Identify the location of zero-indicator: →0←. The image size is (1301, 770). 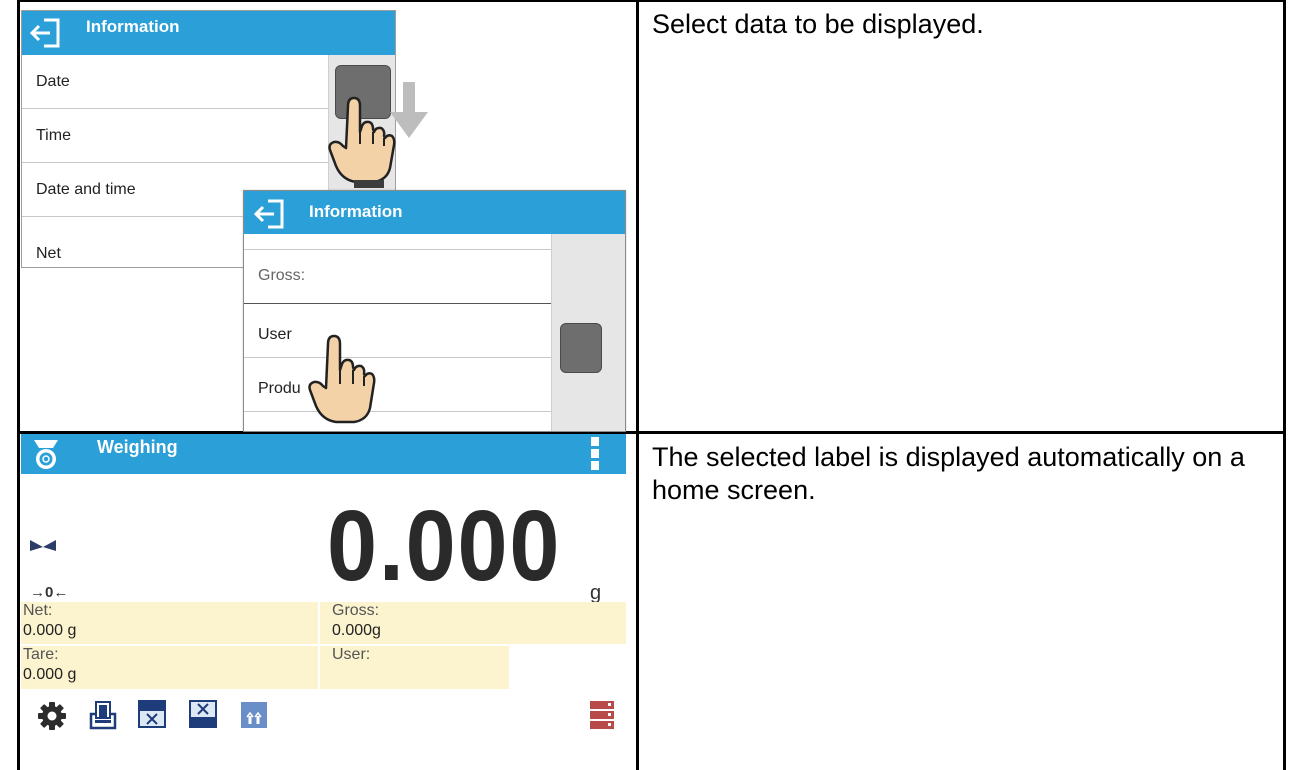
(49, 592).